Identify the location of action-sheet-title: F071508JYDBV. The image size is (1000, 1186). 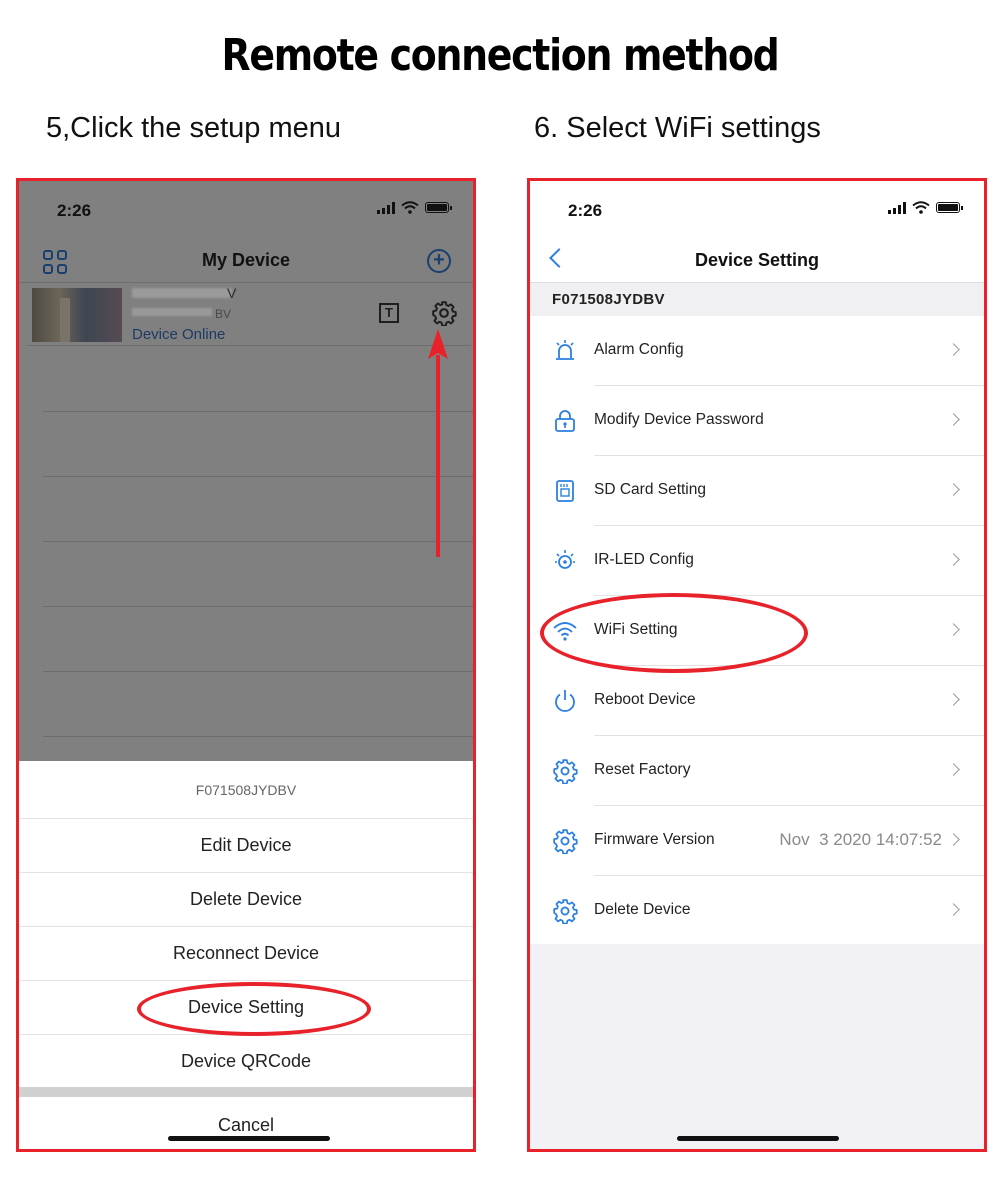
(246, 790).